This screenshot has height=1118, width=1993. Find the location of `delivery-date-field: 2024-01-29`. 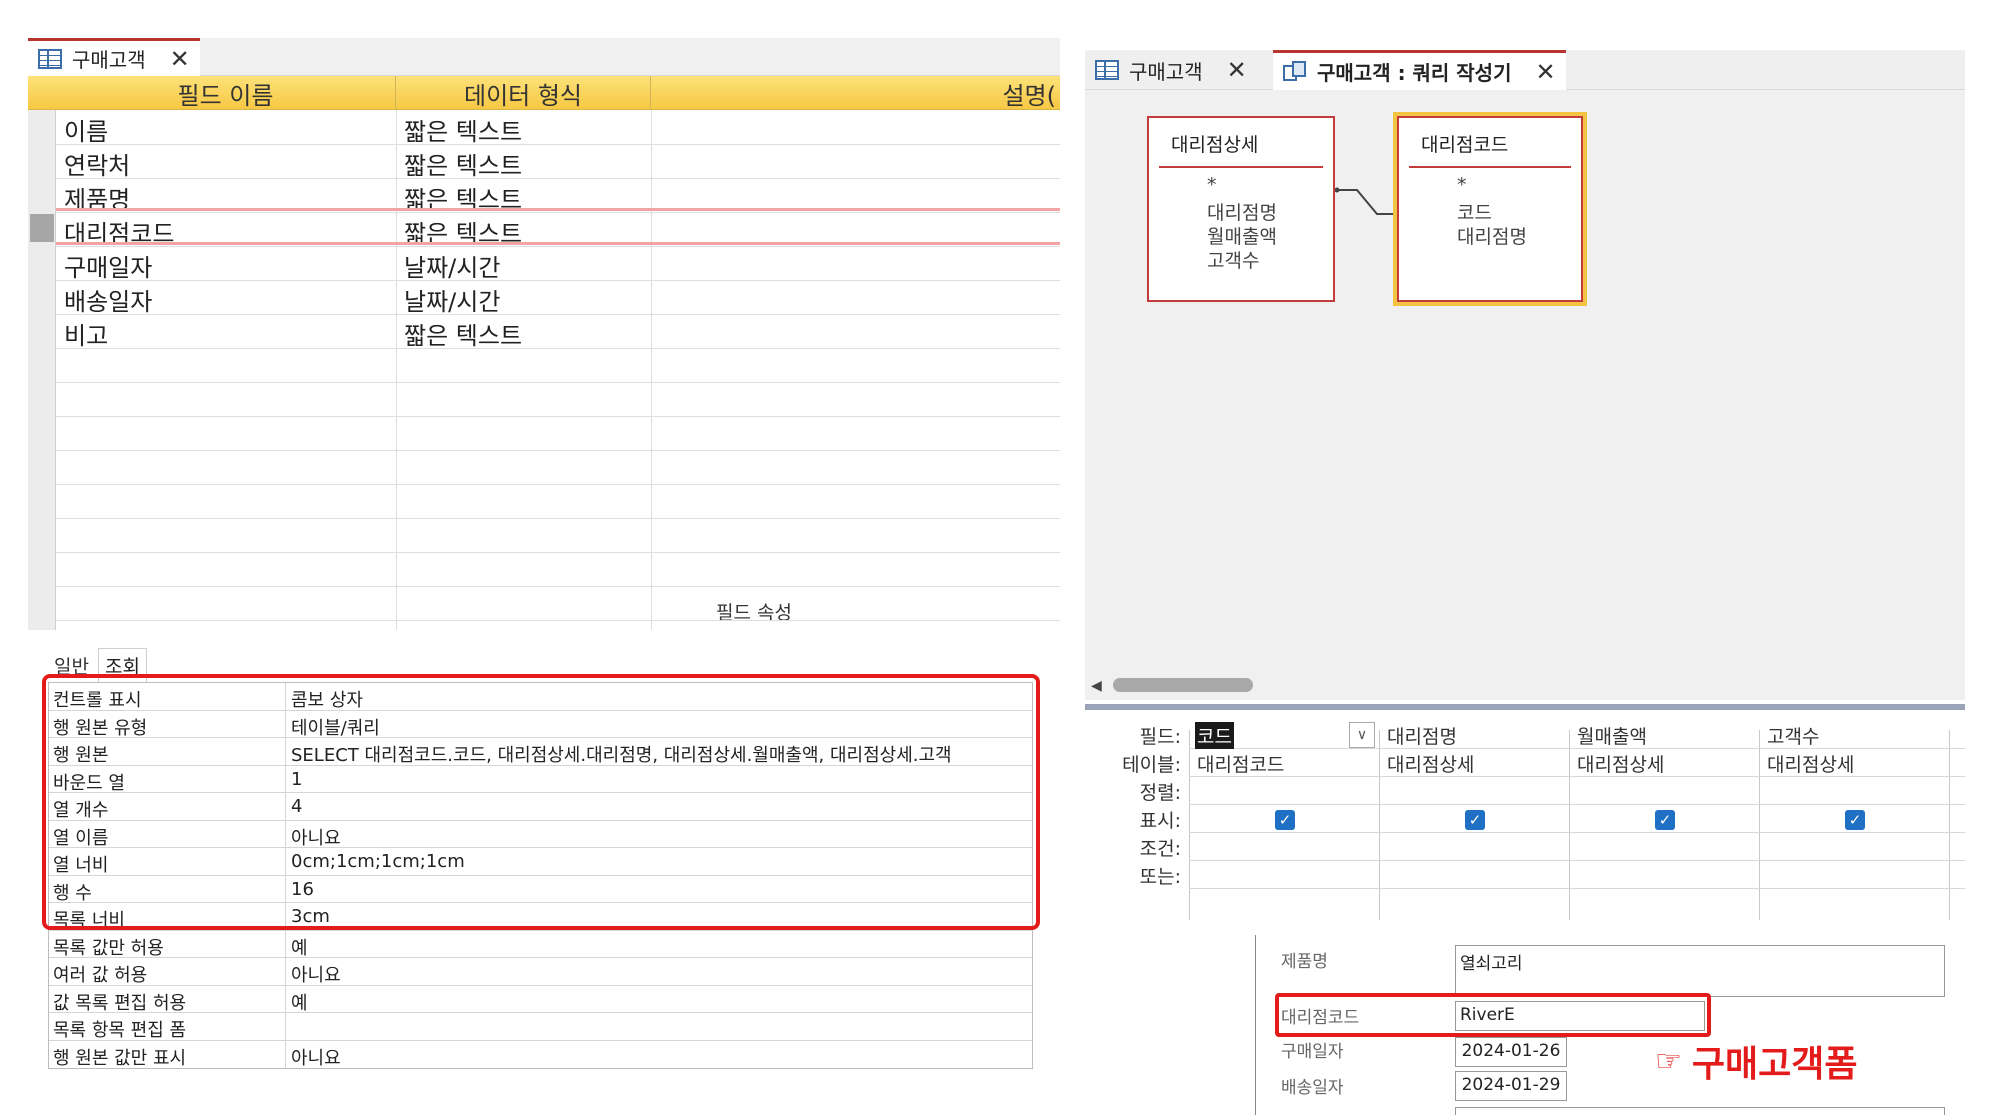

delivery-date-field: 2024-01-29 is located at coordinates (1511, 1086).